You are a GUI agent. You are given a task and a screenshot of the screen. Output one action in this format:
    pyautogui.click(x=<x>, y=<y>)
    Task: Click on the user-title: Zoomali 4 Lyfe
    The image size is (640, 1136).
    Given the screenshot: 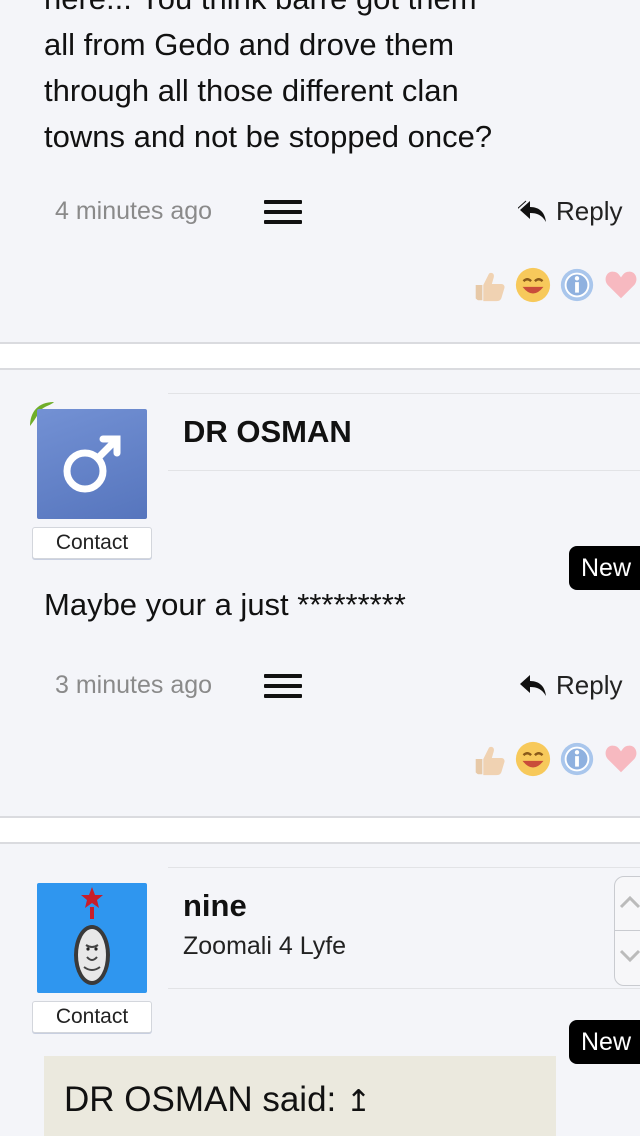 What is the action you would take?
    pyautogui.click(x=265, y=946)
    